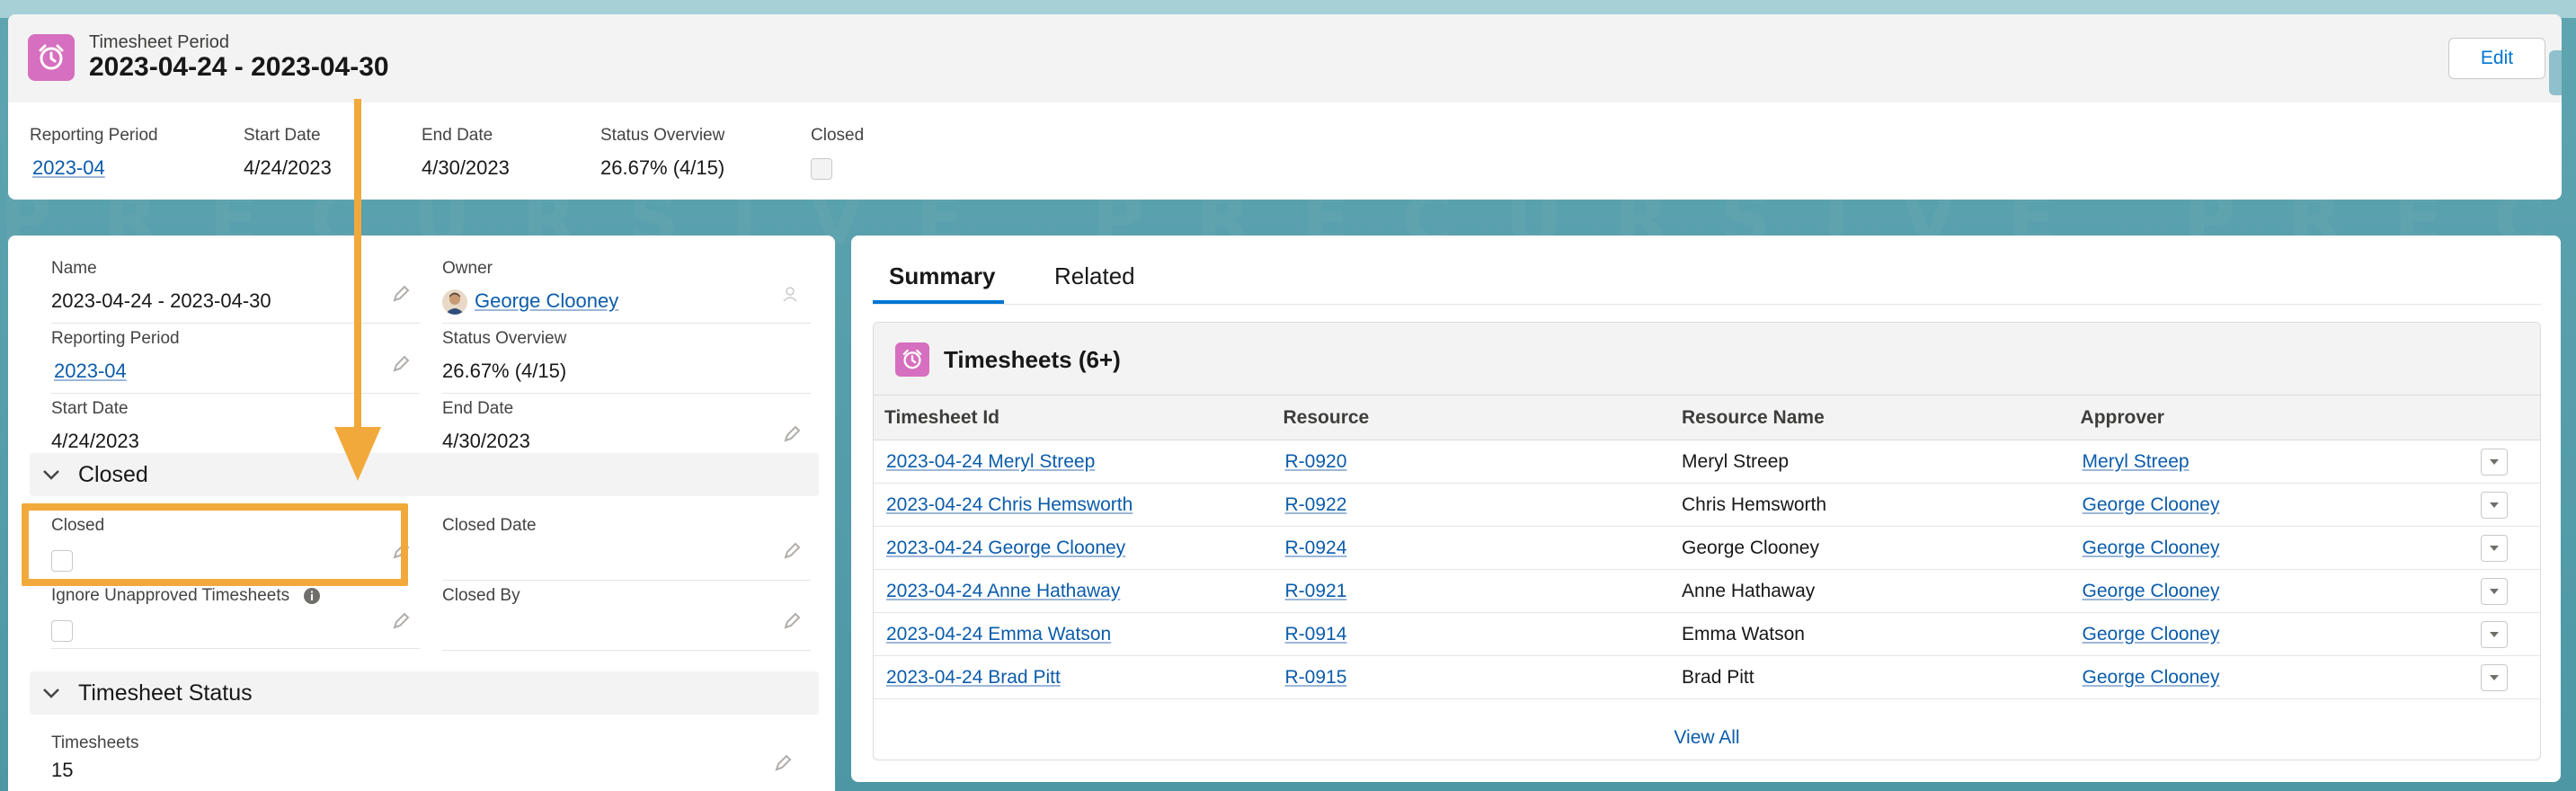 The width and height of the screenshot is (2576, 791). I want to click on annotation-highlight-box, so click(215, 544).